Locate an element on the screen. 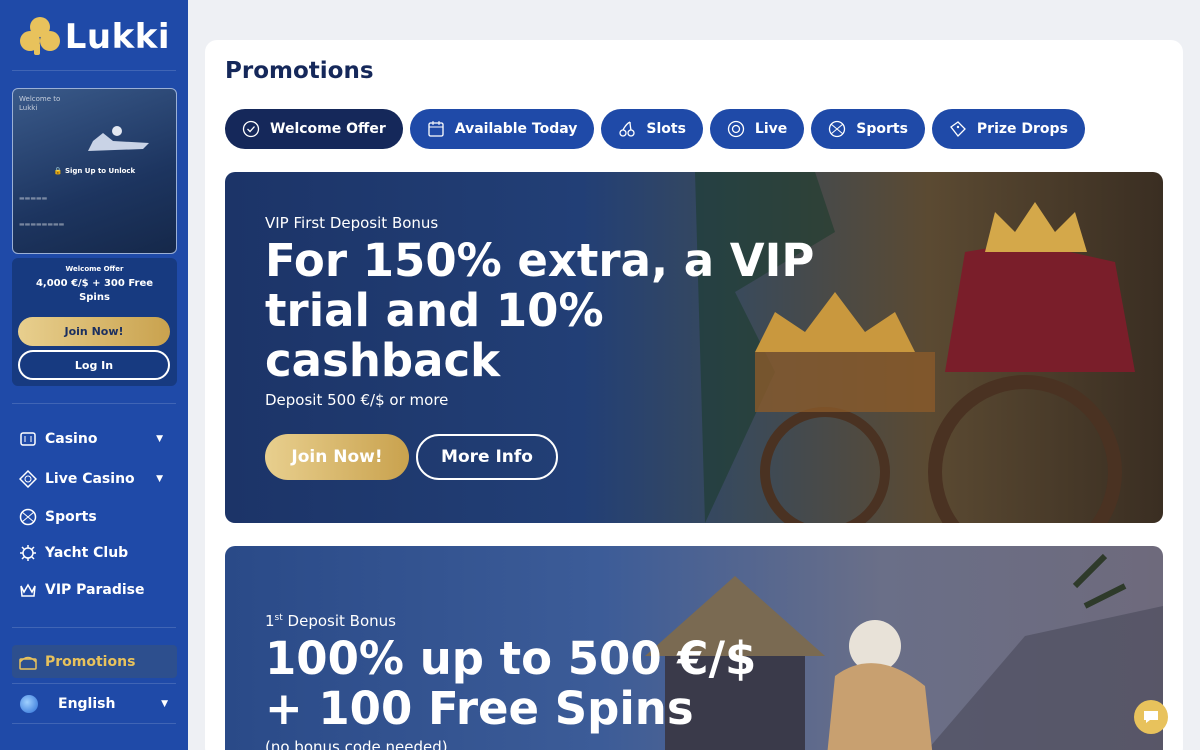  sidebar-item-vip-paradise: VIP Paradise is located at coordinates (93, 590).